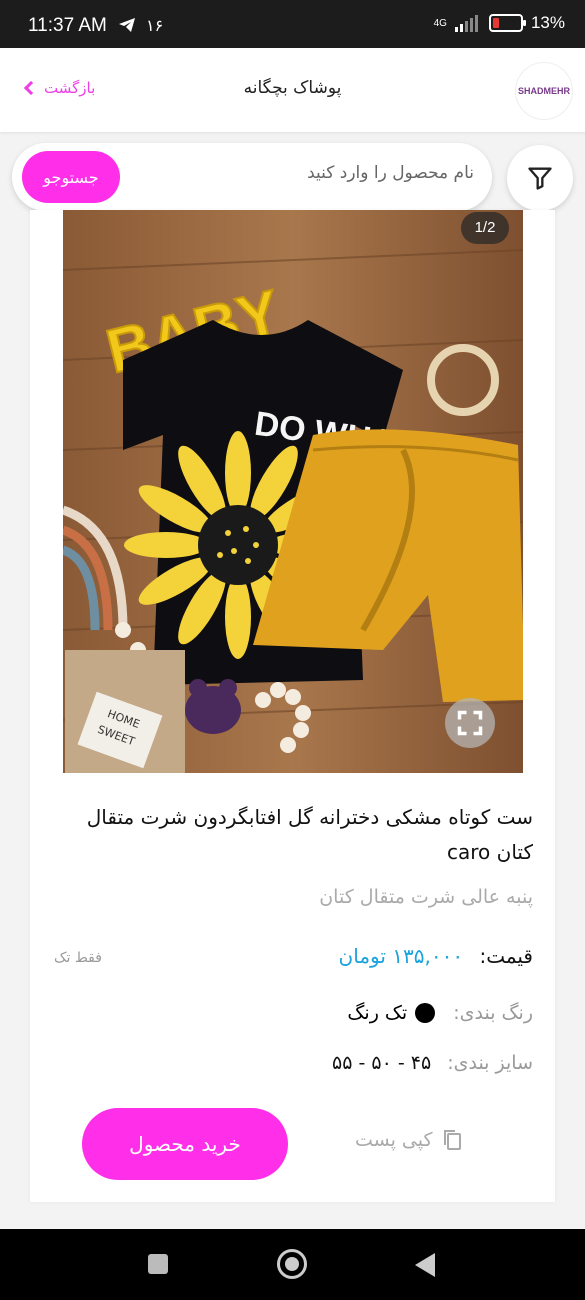 This screenshot has width=585, height=1300. I want to click on status-bar: 11:37 AM ۱۶ 4G 13%, so click(292, 24).